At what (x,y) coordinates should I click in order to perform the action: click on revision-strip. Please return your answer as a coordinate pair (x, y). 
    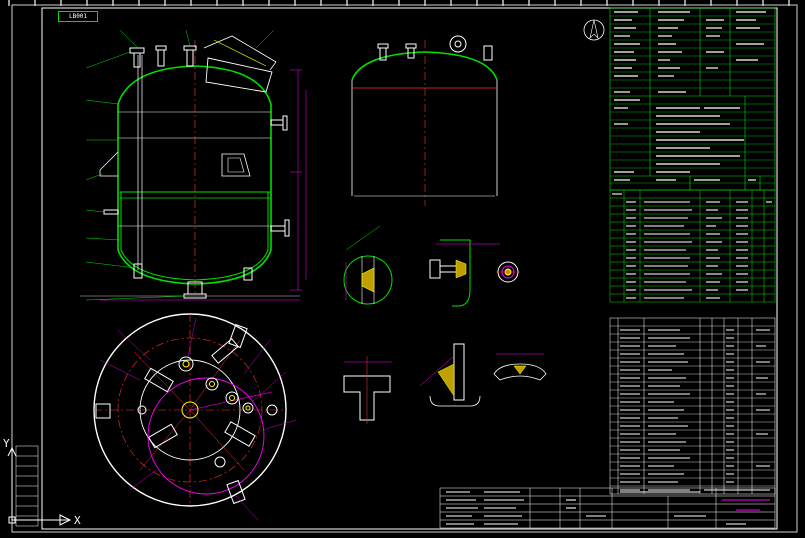
    Looking at the image, I should click on (27, 486).